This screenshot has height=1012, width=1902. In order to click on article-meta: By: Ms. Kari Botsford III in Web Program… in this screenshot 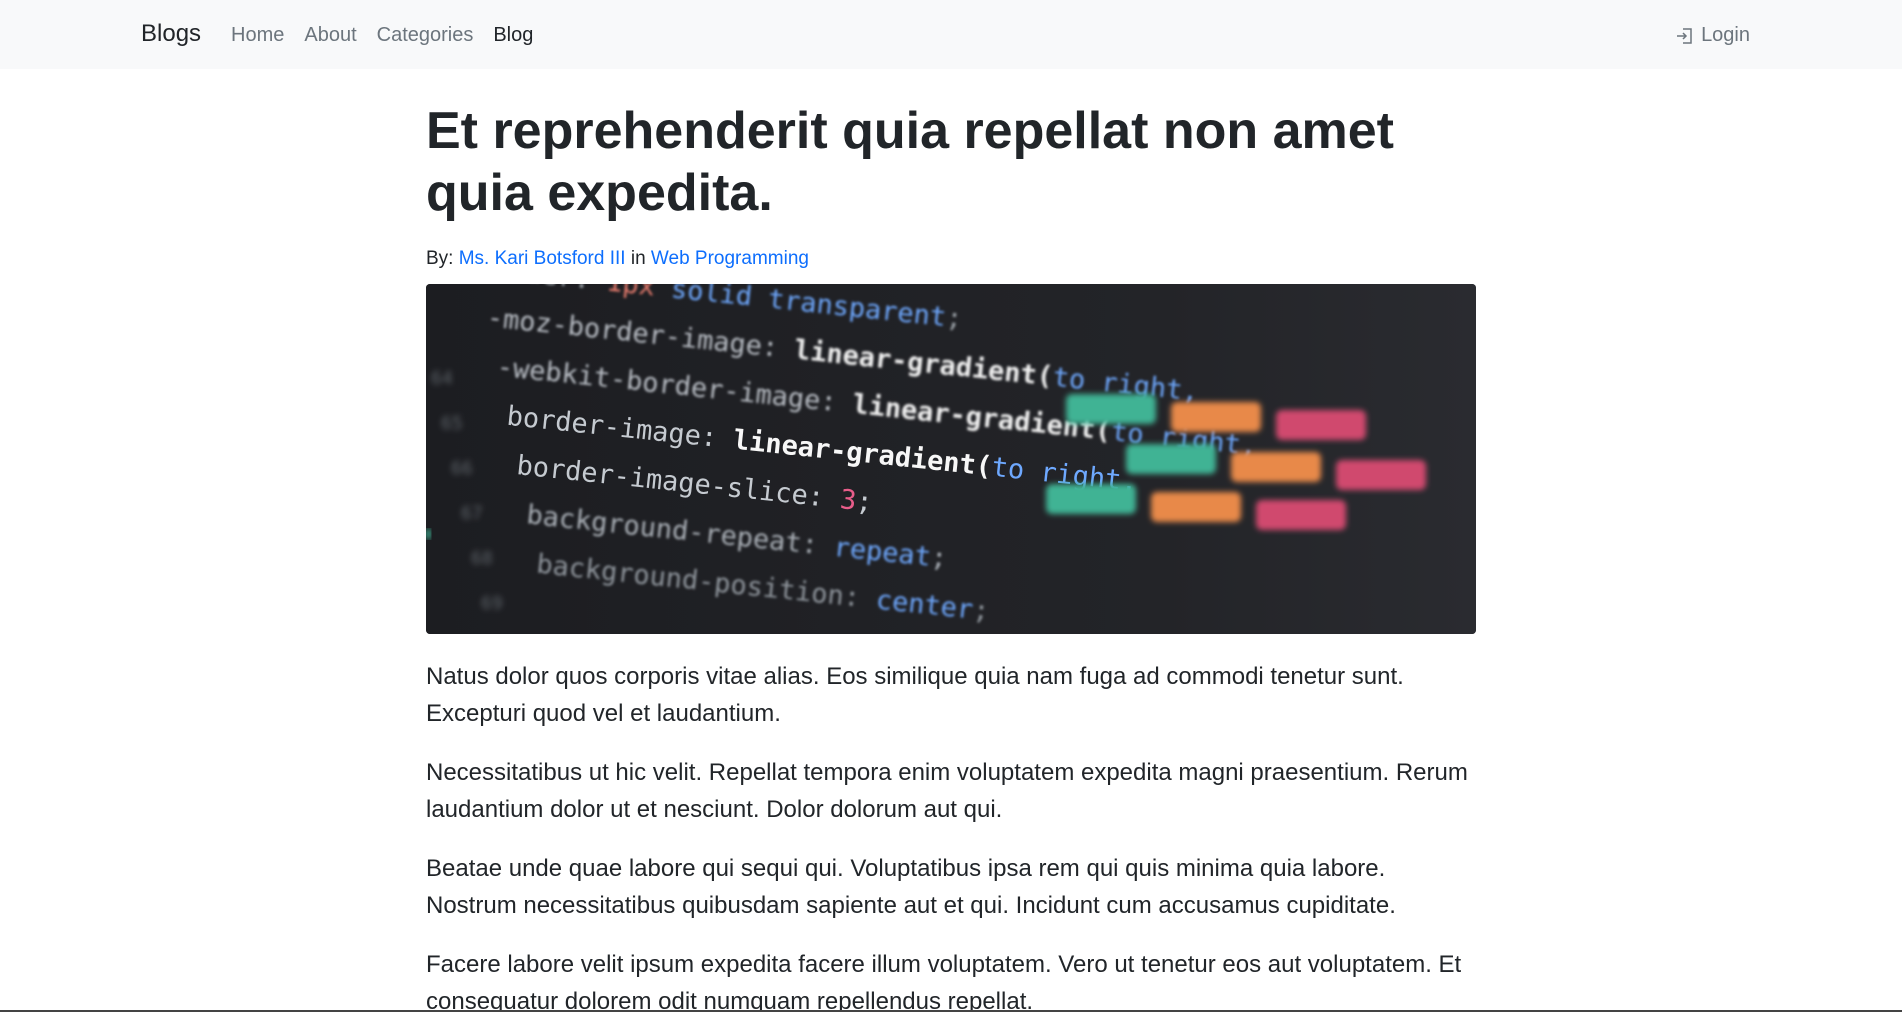, I will do `click(951, 259)`.